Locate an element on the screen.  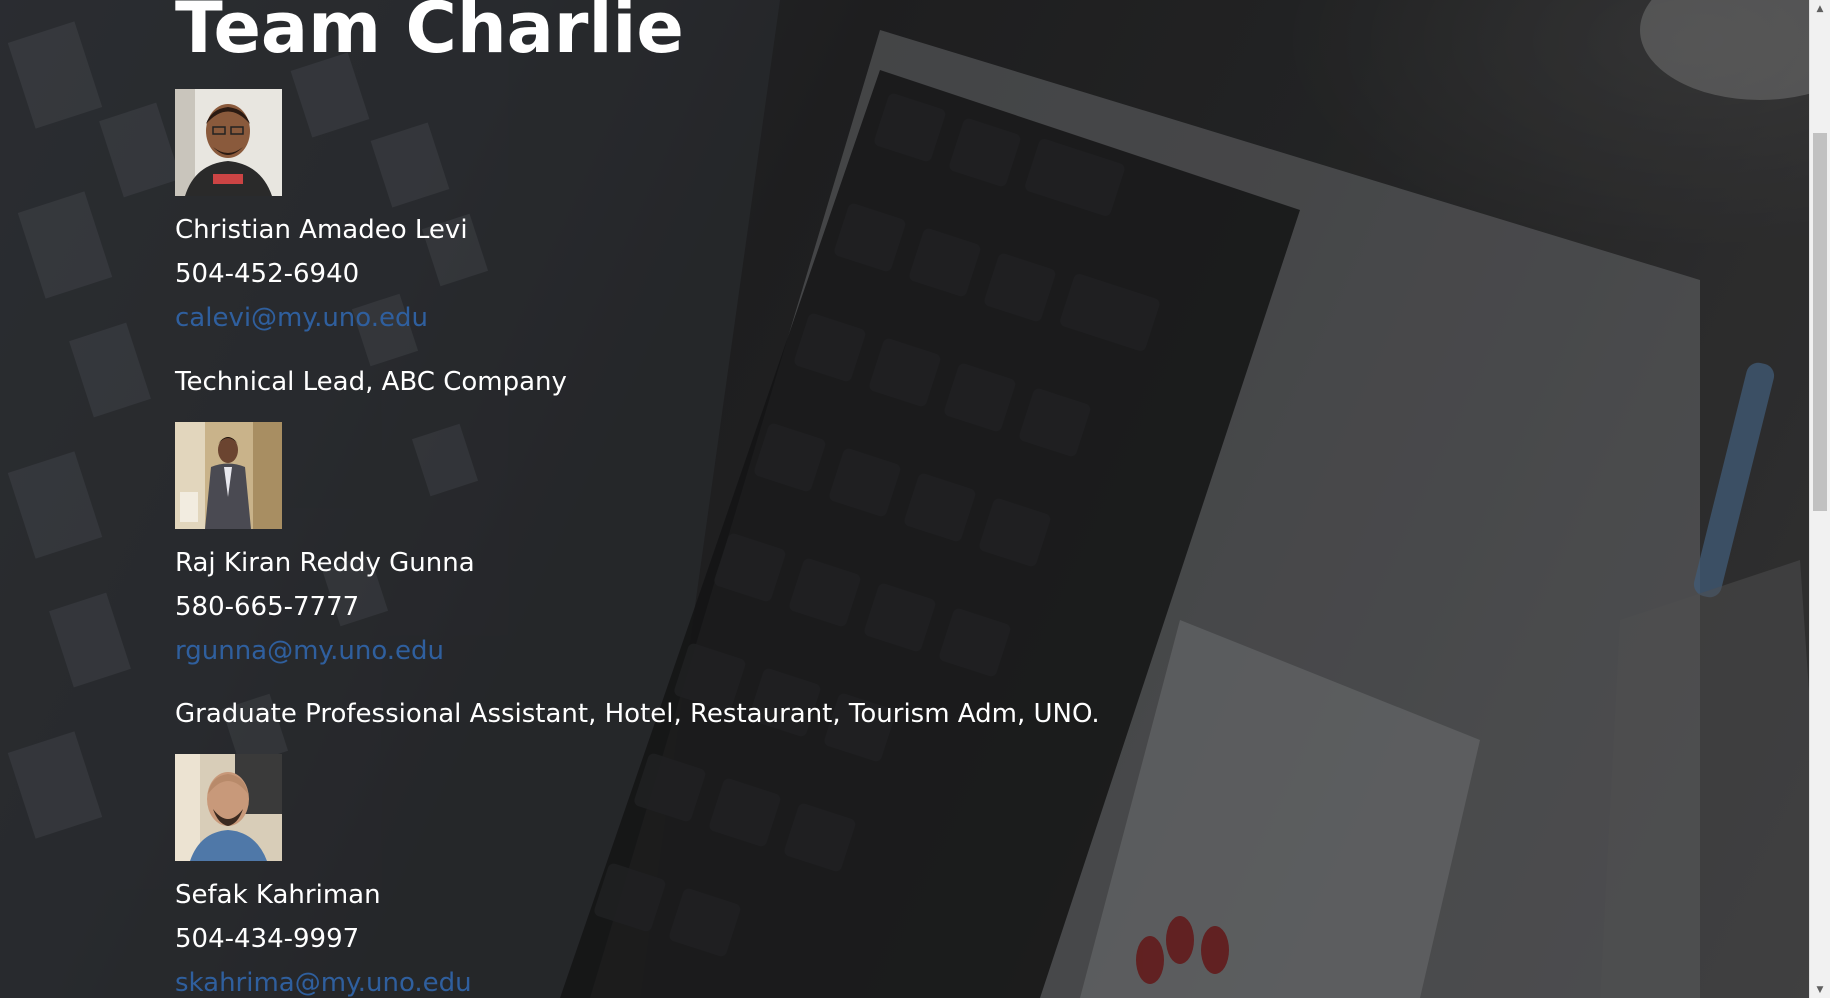
member-name: Sefak Kahriman is located at coordinates (278, 895).